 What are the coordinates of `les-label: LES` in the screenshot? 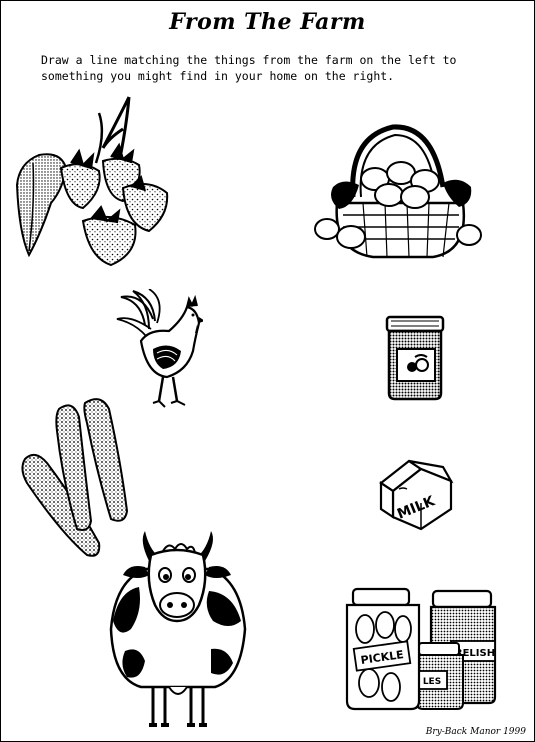 It's located at (432, 682).